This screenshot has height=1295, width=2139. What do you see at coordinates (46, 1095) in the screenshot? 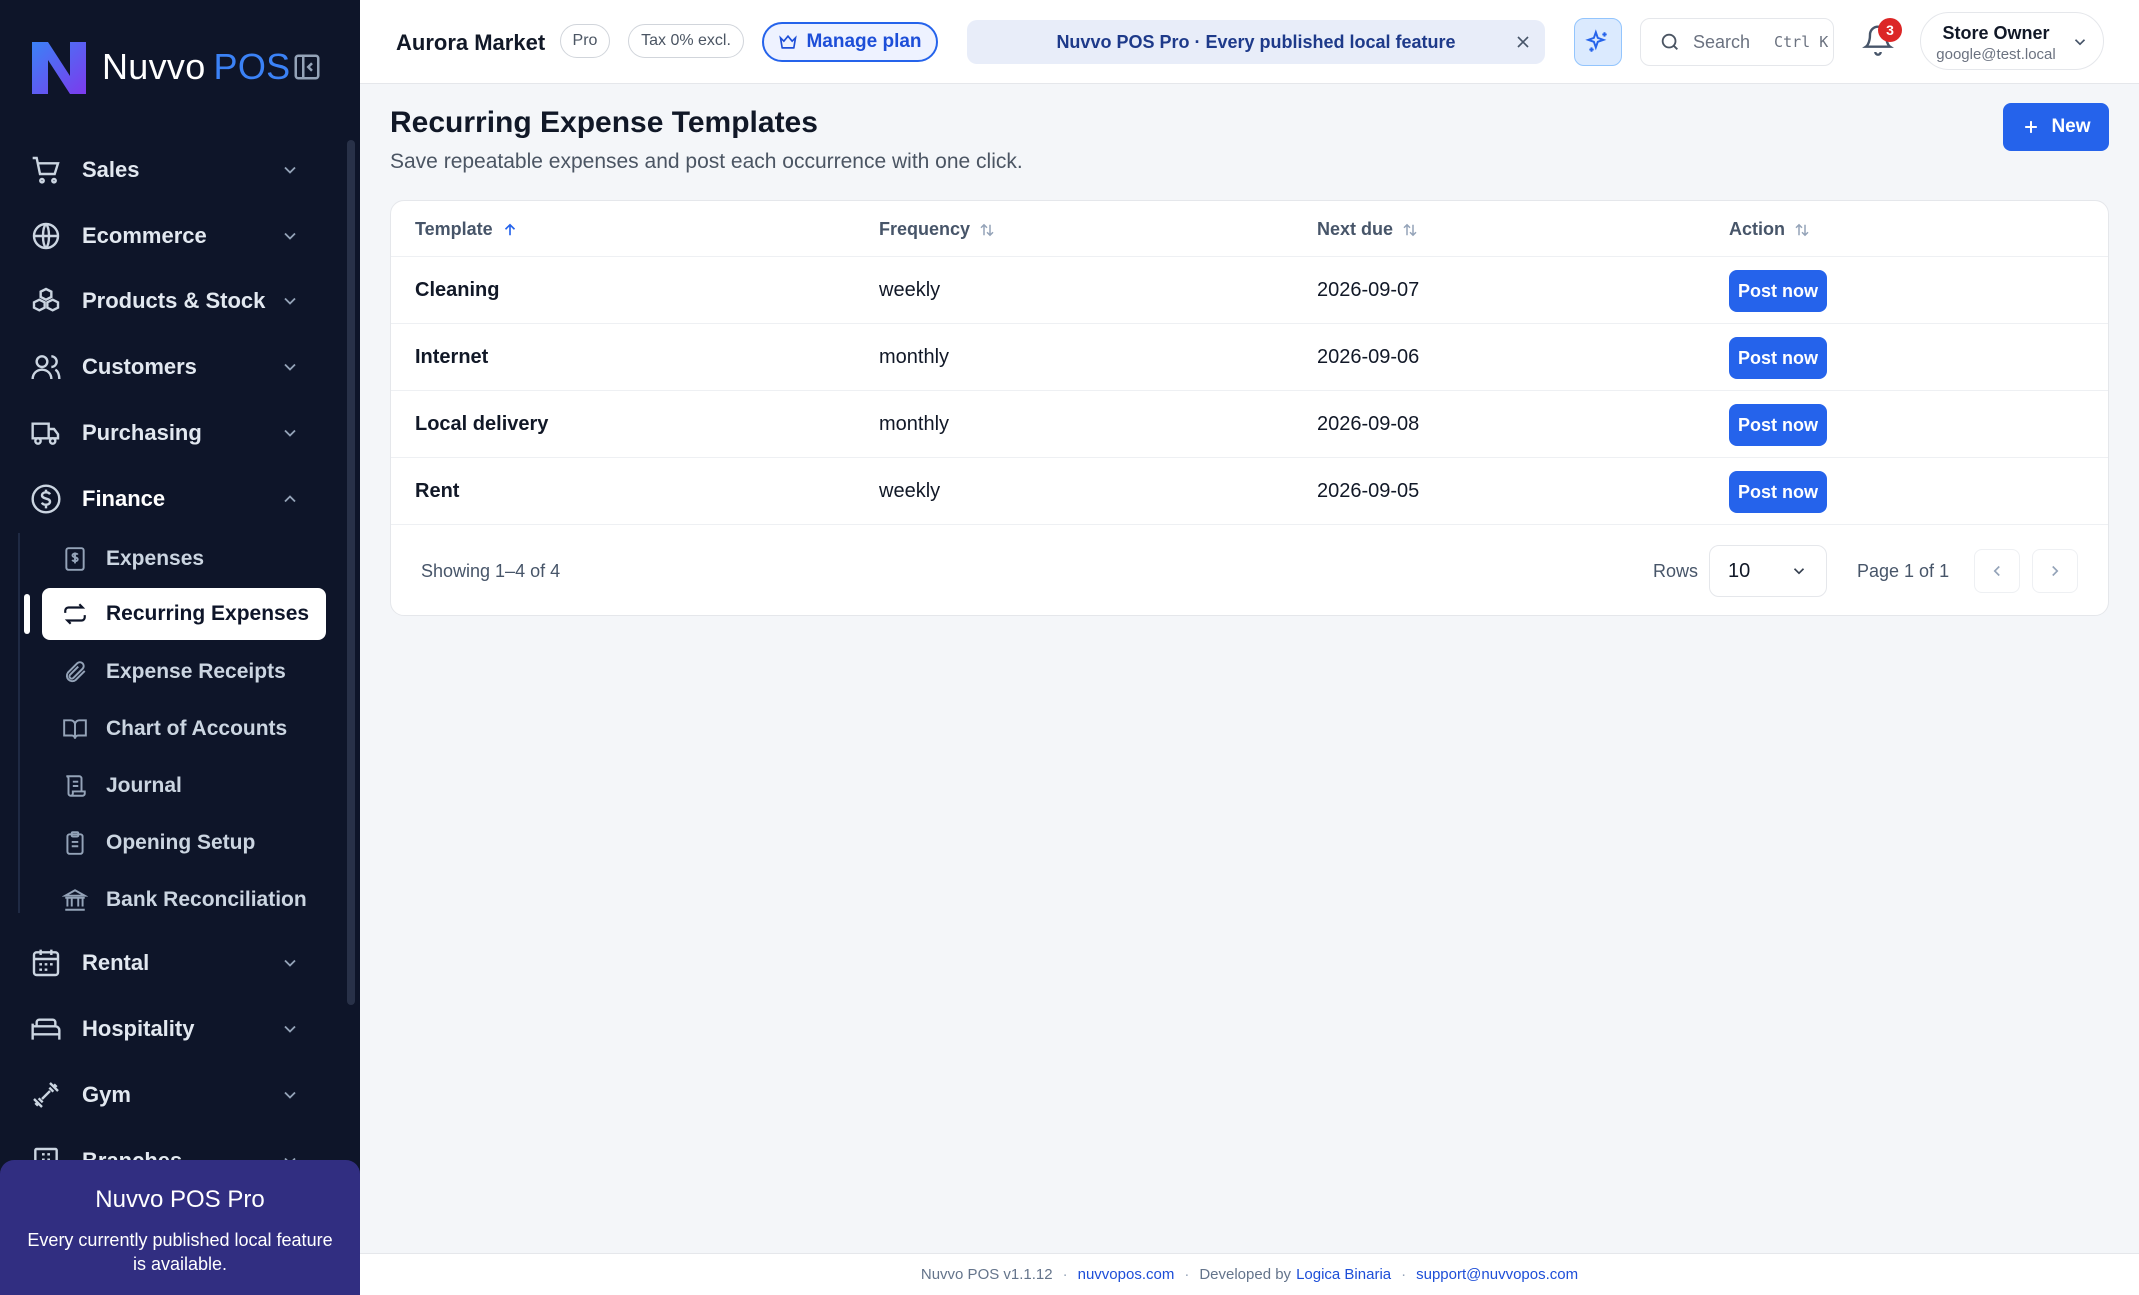
I see `dumbbell-icon` at bounding box center [46, 1095].